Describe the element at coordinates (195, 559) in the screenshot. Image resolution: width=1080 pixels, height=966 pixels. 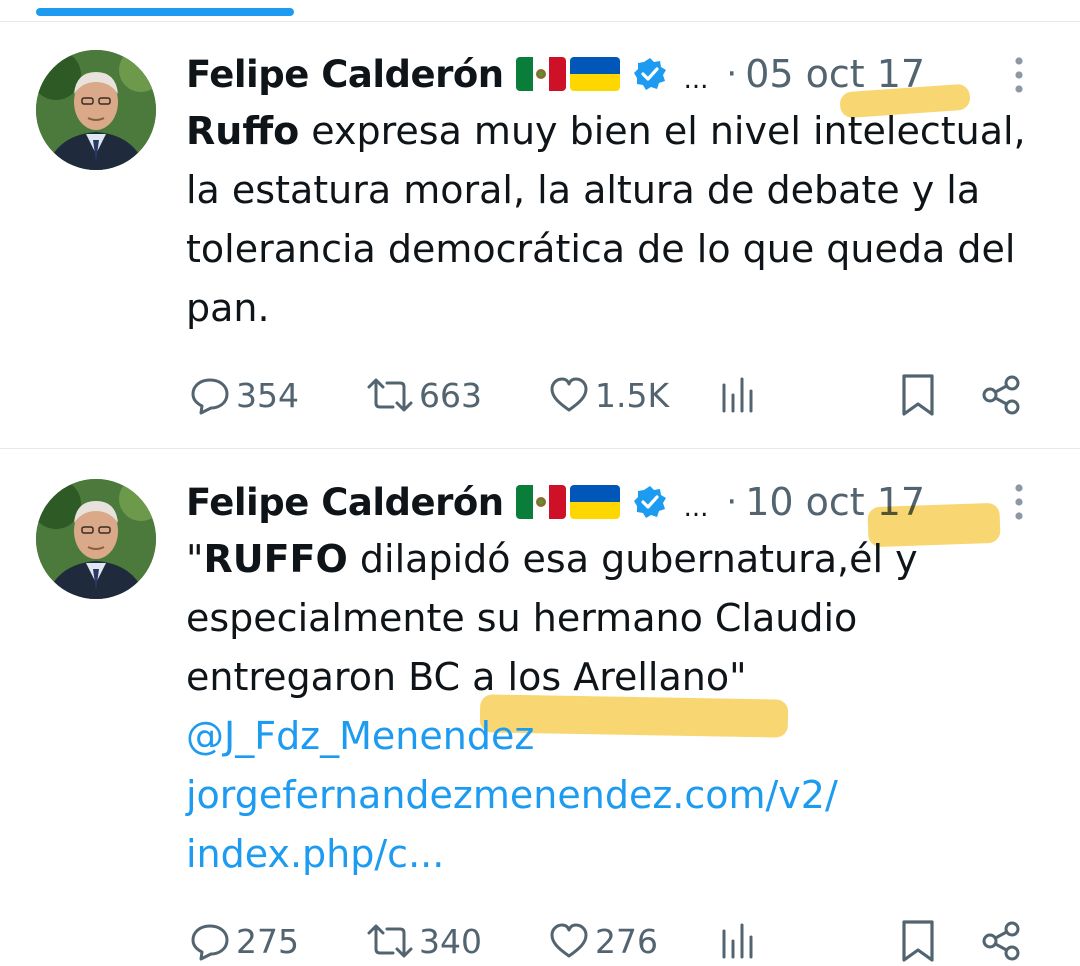
I see `tweet-text-quote: "` at that location.